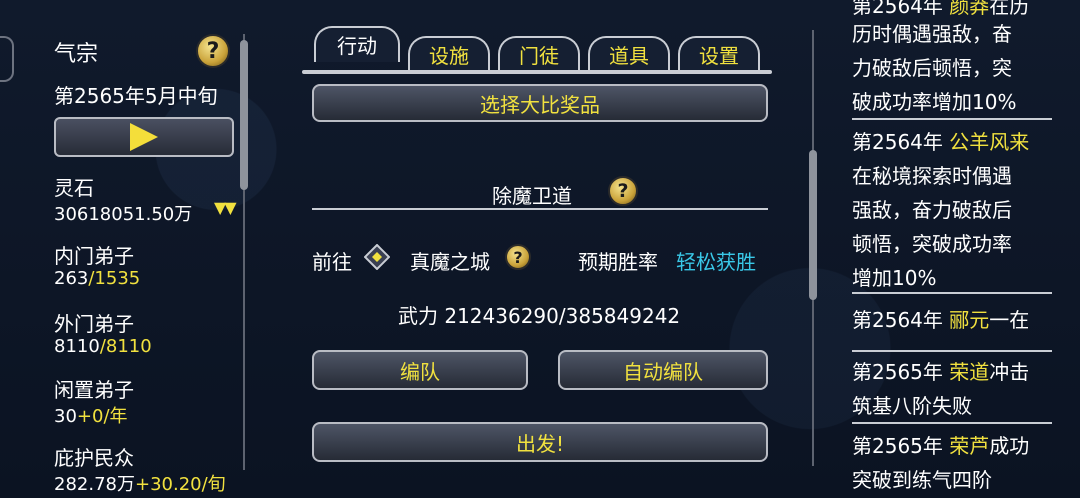 Image resolution: width=1080 pixels, height=498 pixels. What do you see at coordinates (894, 278) in the screenshot?
I see `log-line: 增加10%` at bounding box center [894, 278].